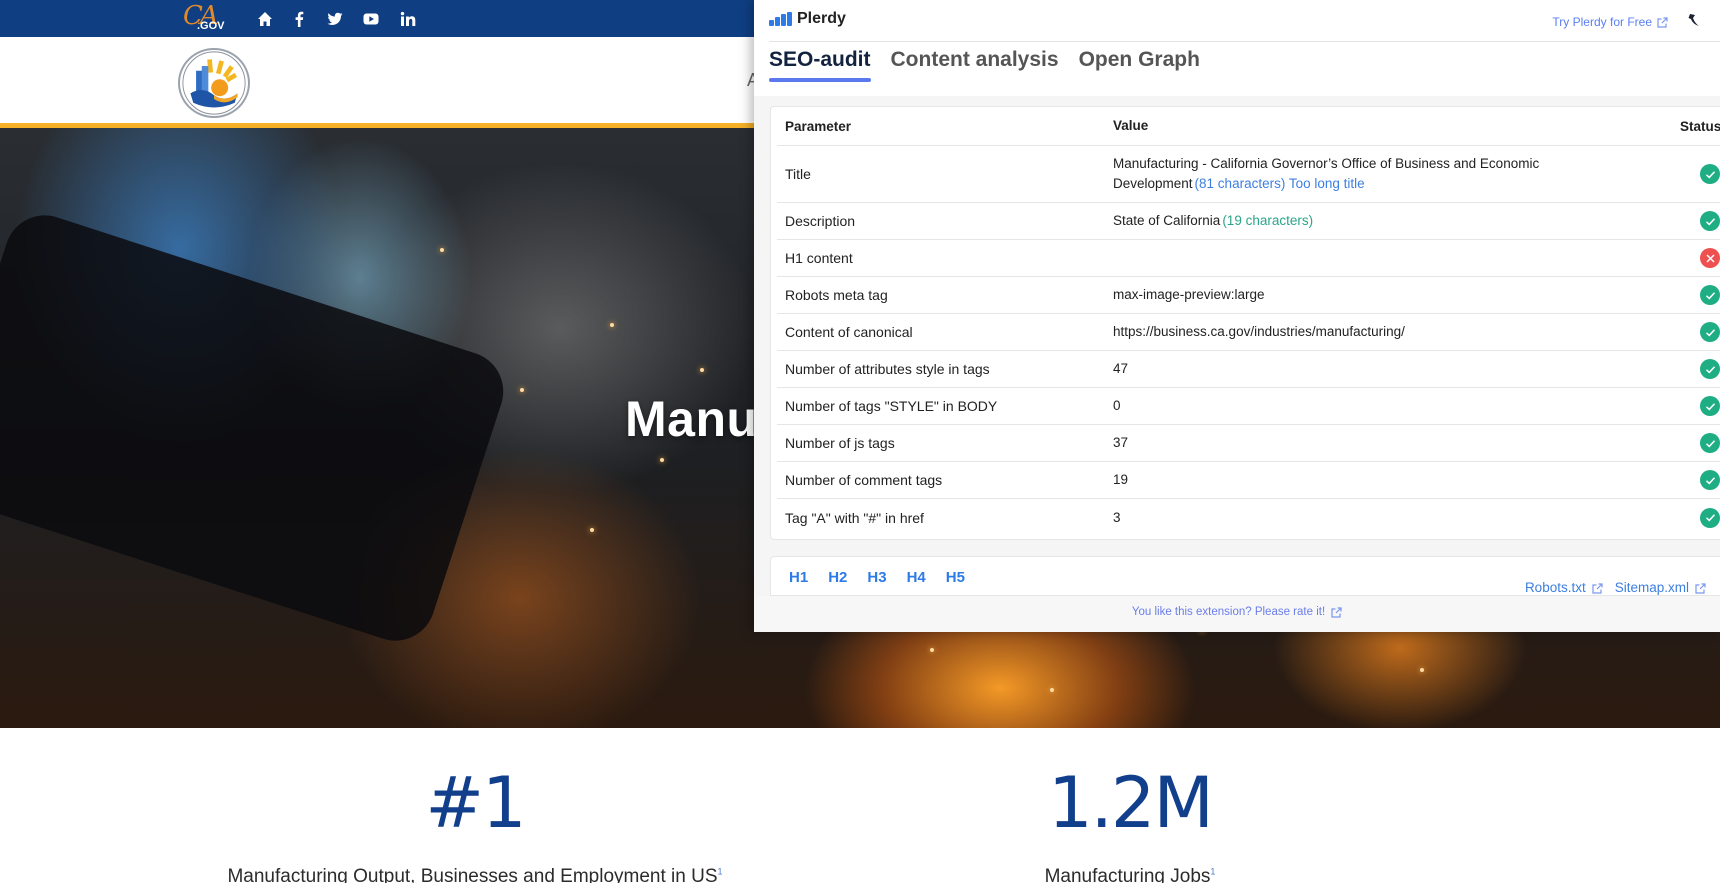 This screenshot has width=1720, height=883. What do you see at coordinates (1602, 22) in the screenshot?
I see `try-plerdy-label: Try Plerdy for Free` at bounding box center [1602, 22].